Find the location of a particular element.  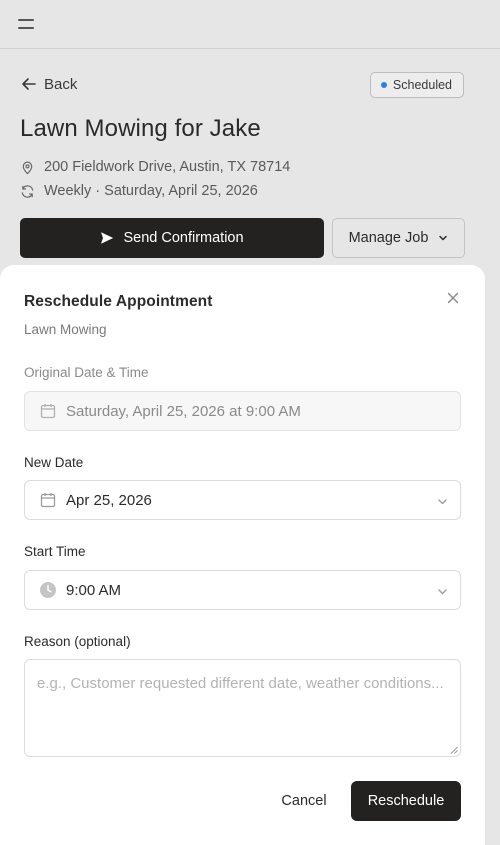

start-time-select: 9:00 AM is located at coordinates (242, 590).